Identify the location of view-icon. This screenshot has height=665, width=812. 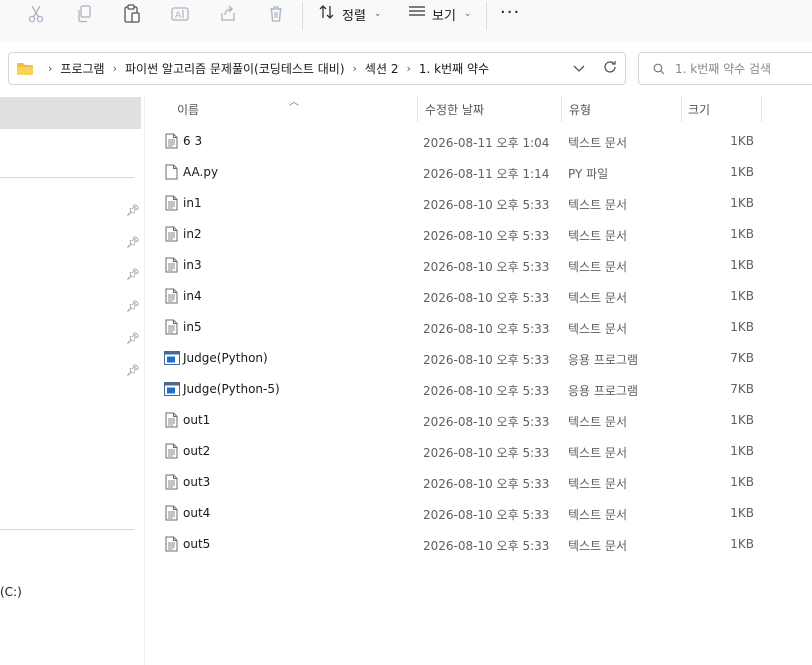
(417, 14).